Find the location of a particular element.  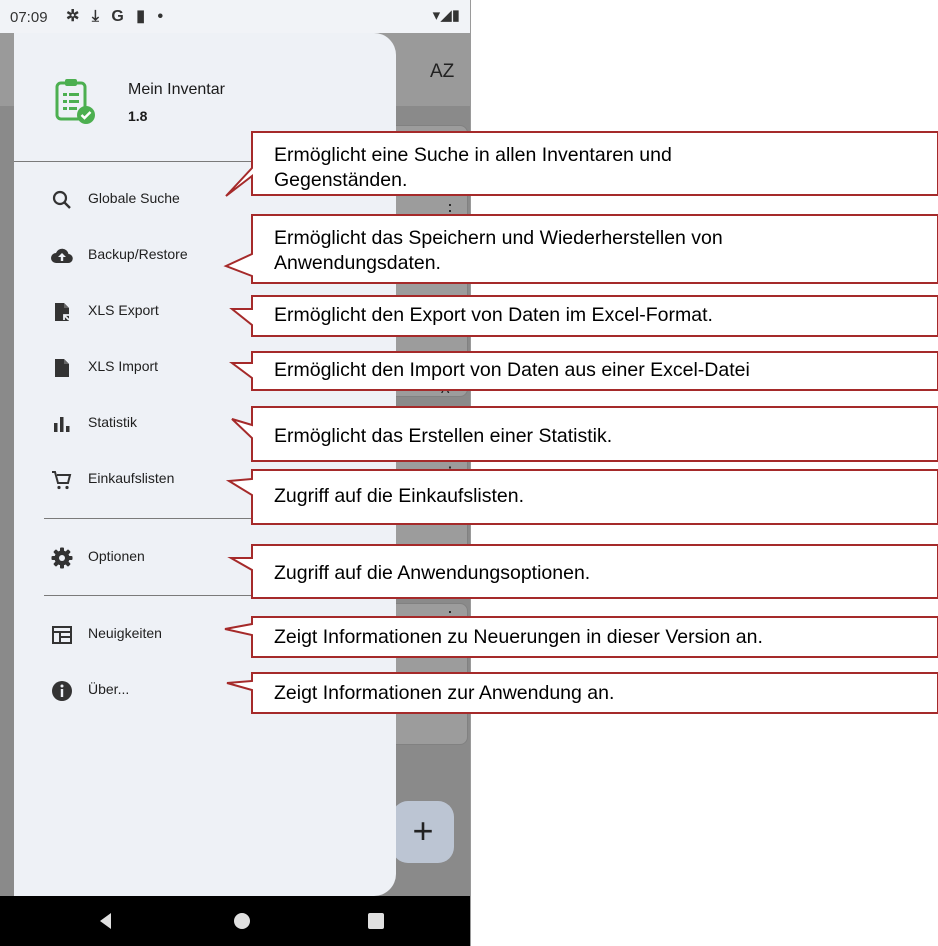

menu-item-label: Backup/Restore is located at coordinates (138, 254).